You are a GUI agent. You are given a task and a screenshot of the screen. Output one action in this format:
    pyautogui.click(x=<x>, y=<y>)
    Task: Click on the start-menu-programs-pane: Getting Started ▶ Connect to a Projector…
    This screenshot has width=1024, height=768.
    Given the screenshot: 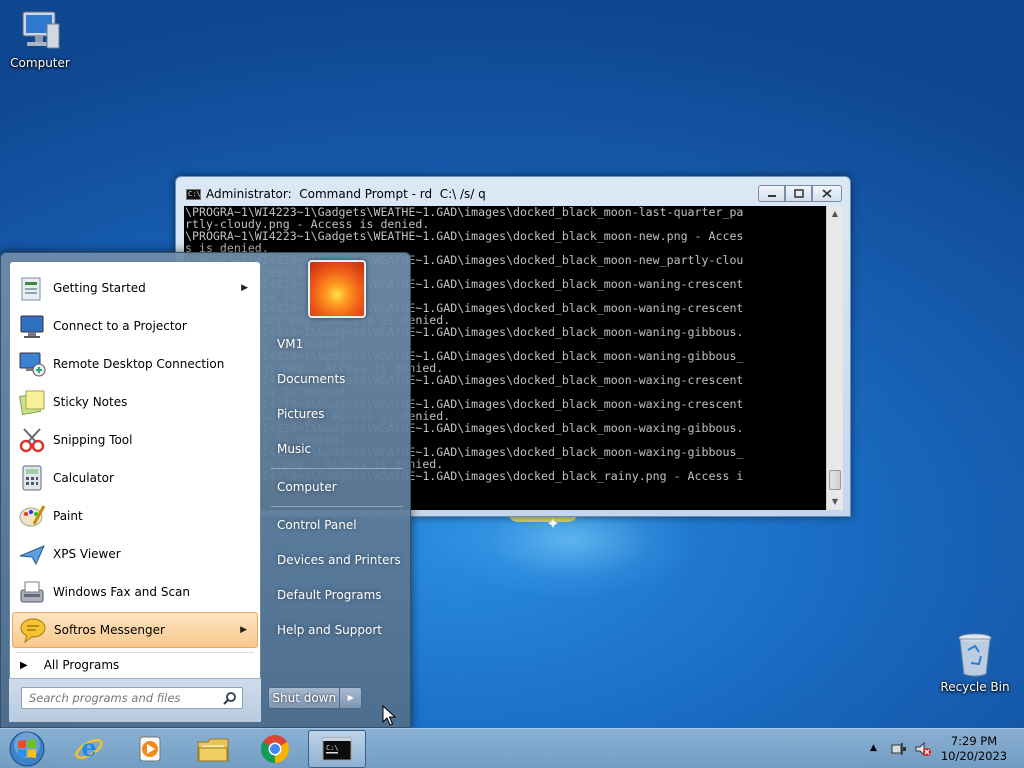 What is the action you would take?
    pyautogui.click(x=135, y=491)
    